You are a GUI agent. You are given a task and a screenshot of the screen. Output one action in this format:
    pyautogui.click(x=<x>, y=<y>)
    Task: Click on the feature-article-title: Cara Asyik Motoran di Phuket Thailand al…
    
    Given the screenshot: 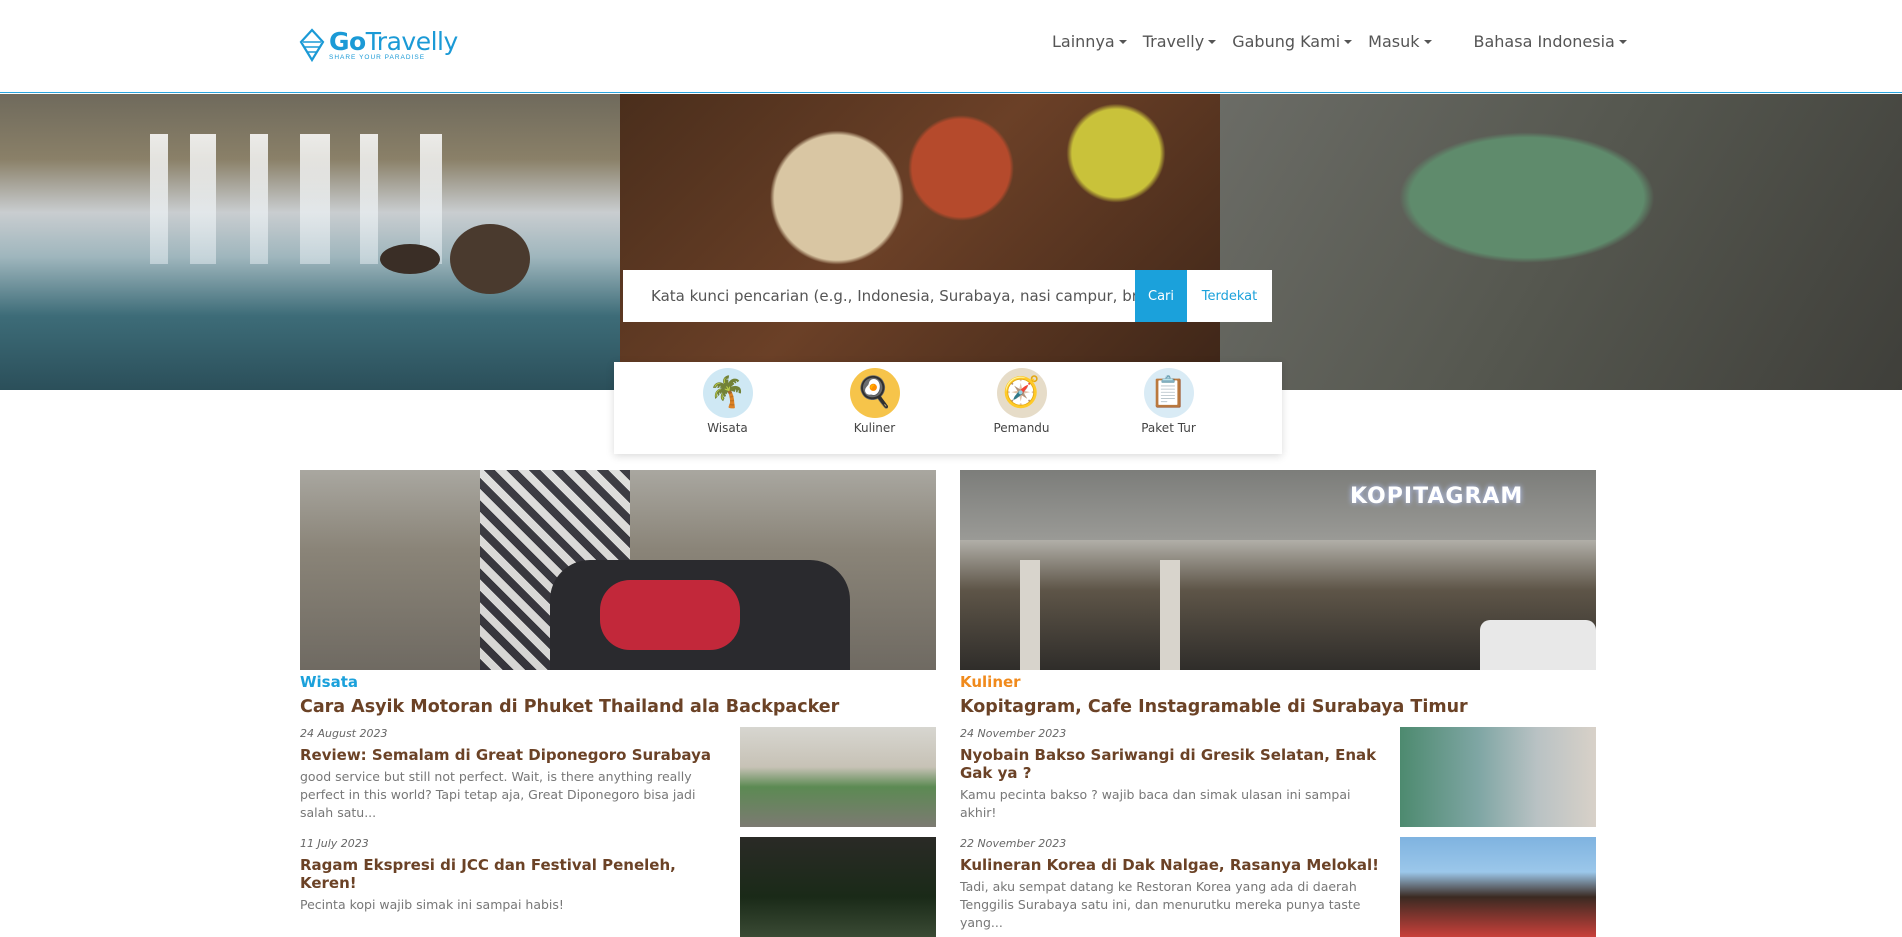 What is the action you would take?
    pyautogui.click(x=618, y=707)
    